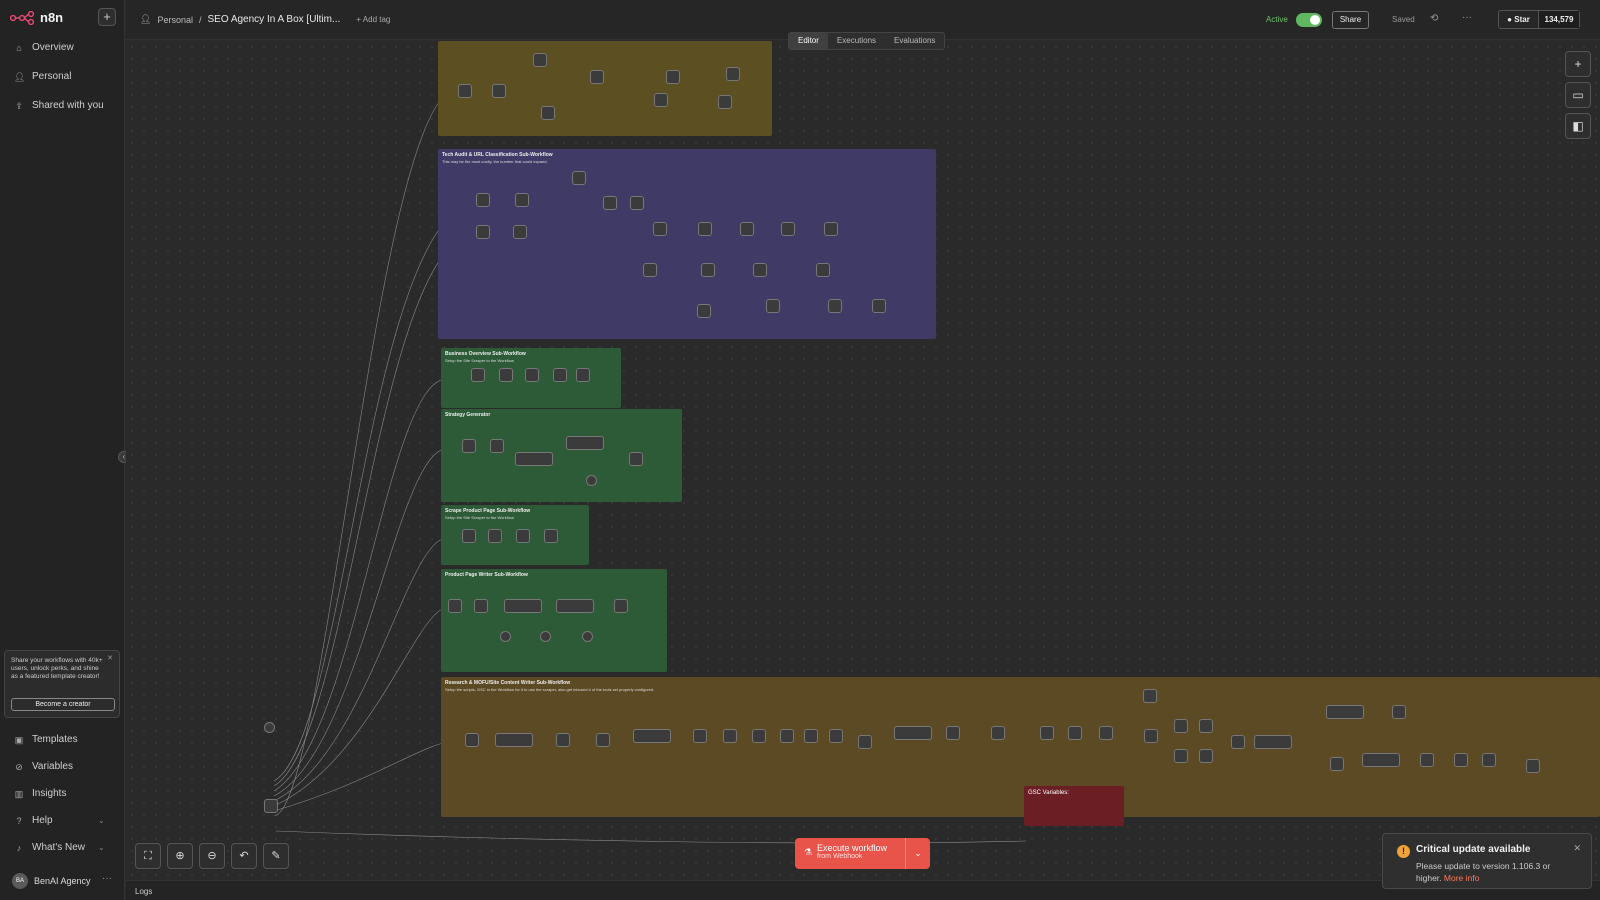 This screenshot has height=900, width=1600. I want to click on undo-button: ↶, so click(244, 856).